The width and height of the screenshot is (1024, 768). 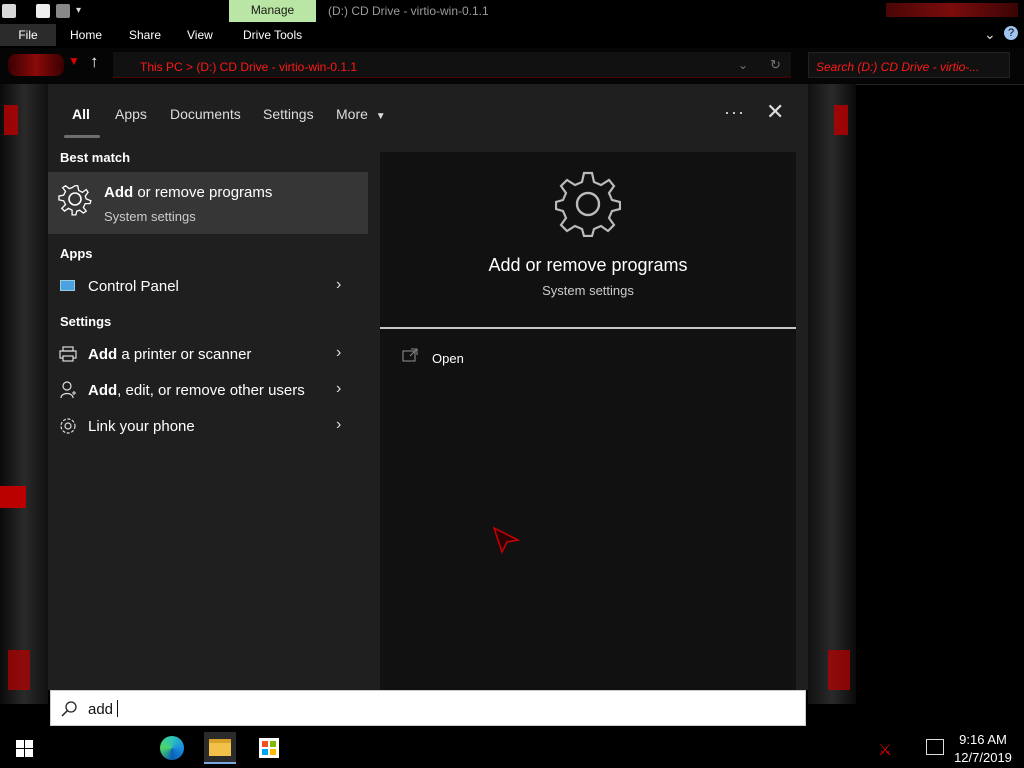 I want to click on settings-heading: Settings, so click(x=86, y=321).